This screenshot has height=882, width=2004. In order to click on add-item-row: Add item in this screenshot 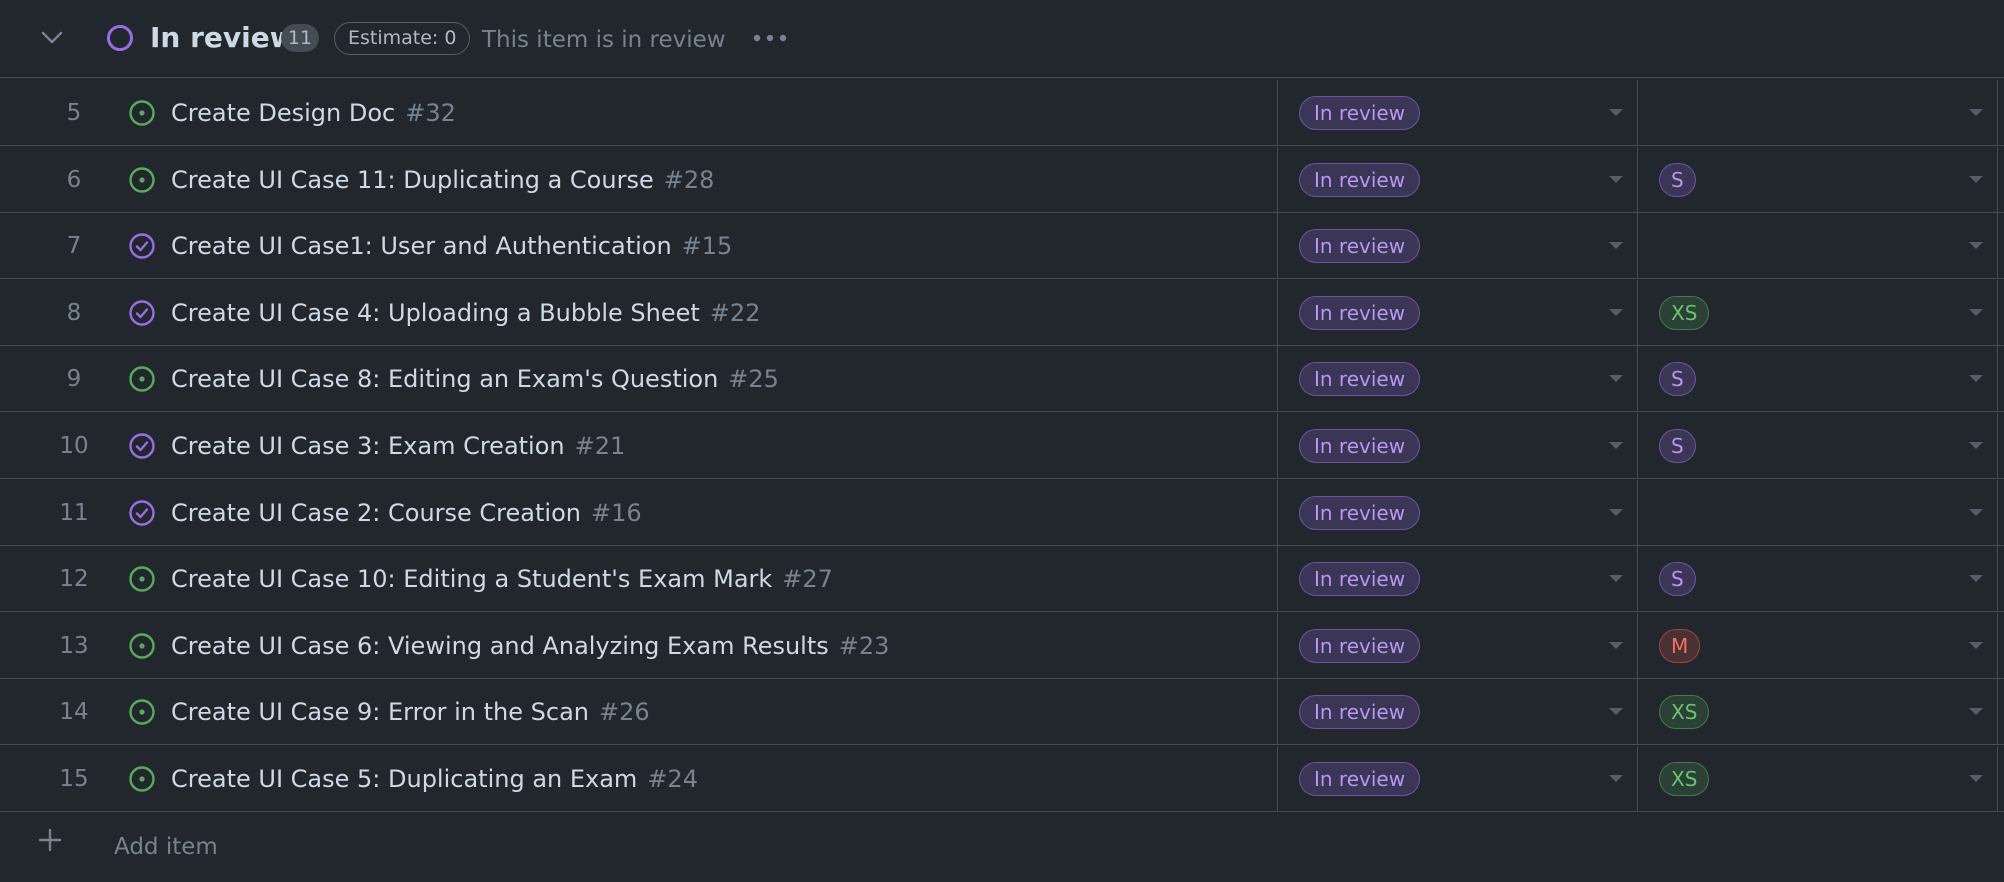, I will do `click(1002, 844)`.